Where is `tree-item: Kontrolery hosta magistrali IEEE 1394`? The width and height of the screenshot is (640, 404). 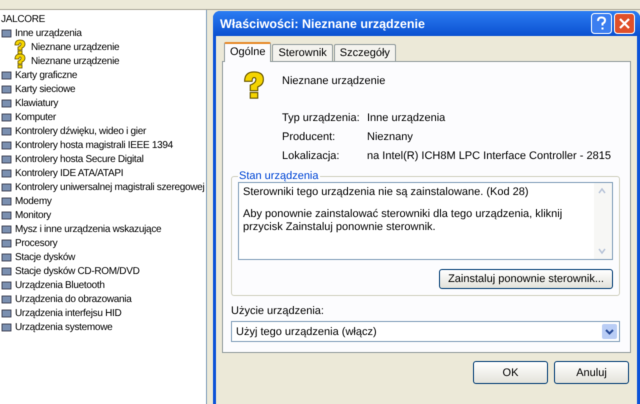
tree-item: Kontrolery hosta magistrali IEEE 1394 is located at coordinates (94, 145).